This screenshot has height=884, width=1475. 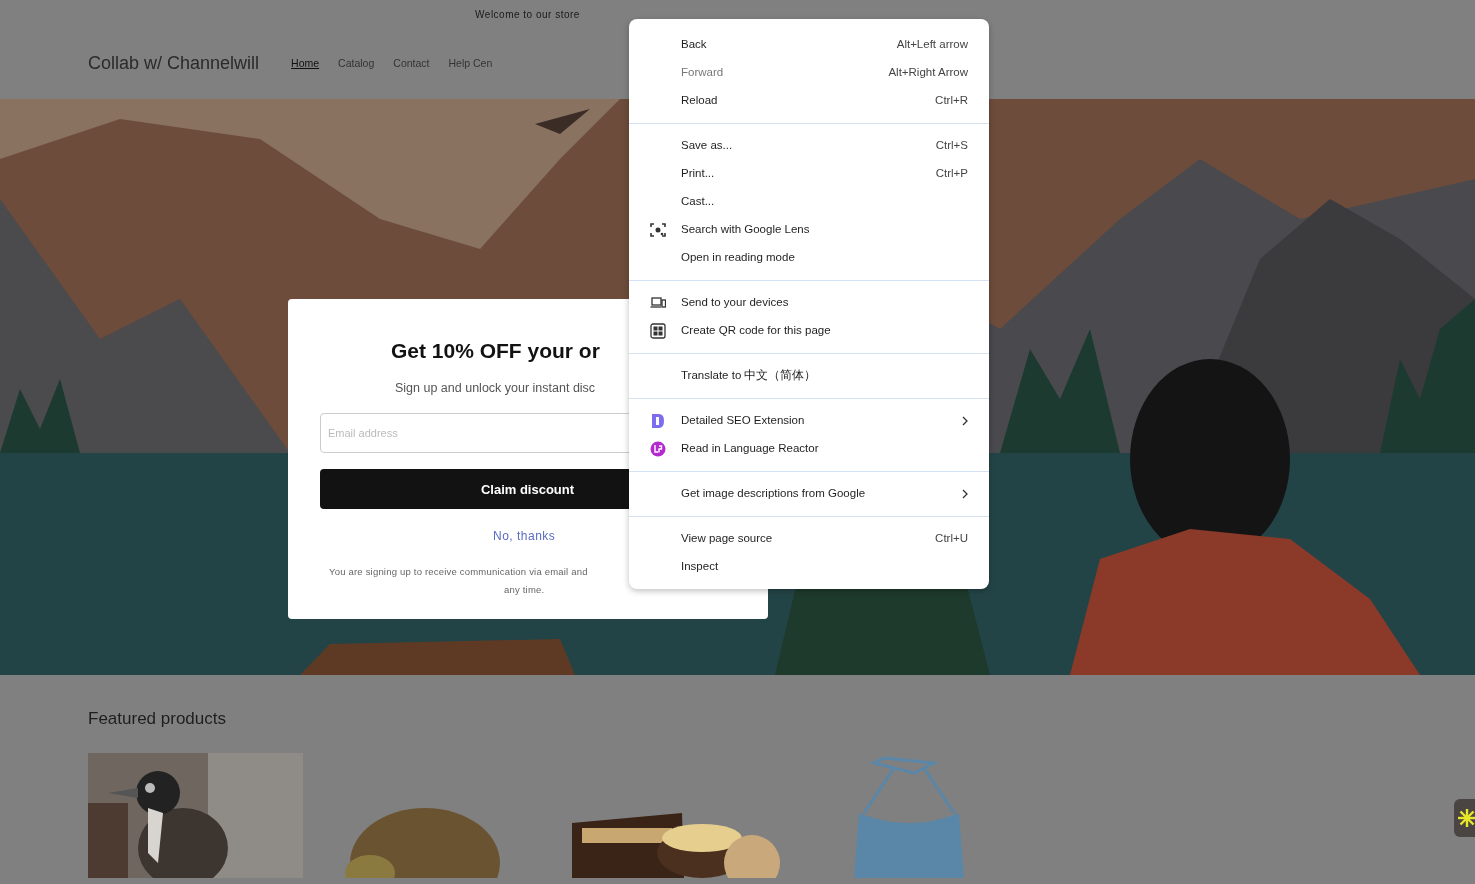 I want to click on menu-item: Back Alt+Left arrow, so click(x=809, y=45).